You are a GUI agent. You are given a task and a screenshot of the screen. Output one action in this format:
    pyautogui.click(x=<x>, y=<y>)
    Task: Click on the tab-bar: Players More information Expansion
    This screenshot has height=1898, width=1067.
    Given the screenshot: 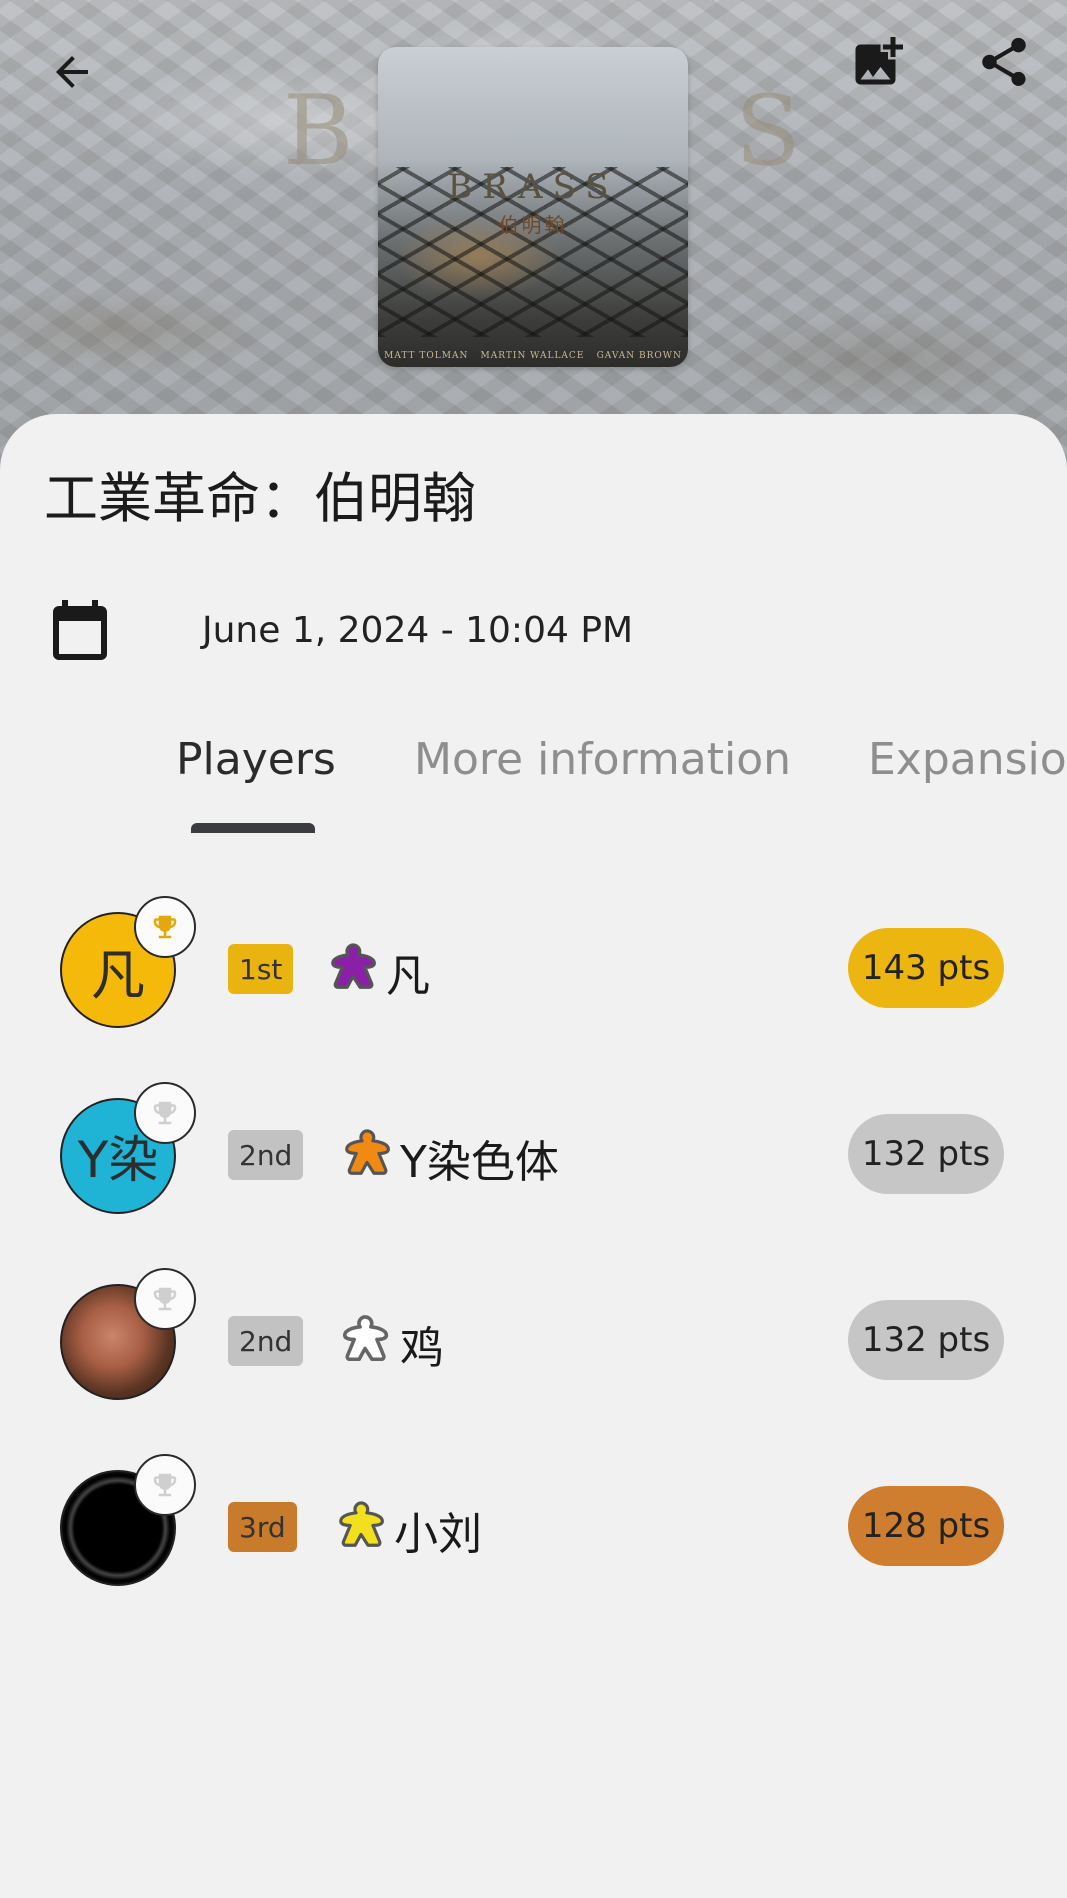 What is the action you would take?
    pyautogui.click(x=533, y=764)
    